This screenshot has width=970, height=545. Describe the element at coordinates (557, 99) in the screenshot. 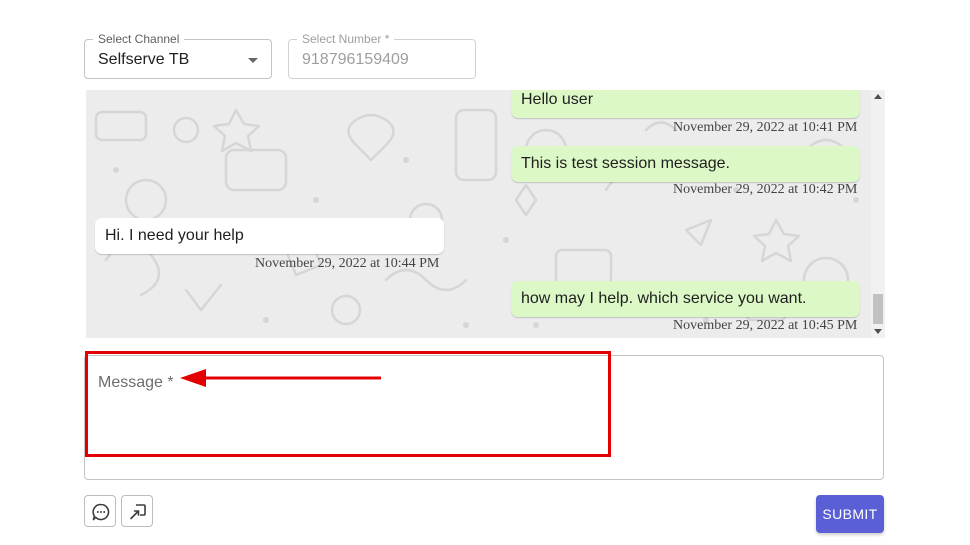

I see `message-text: Hello user` at that location.